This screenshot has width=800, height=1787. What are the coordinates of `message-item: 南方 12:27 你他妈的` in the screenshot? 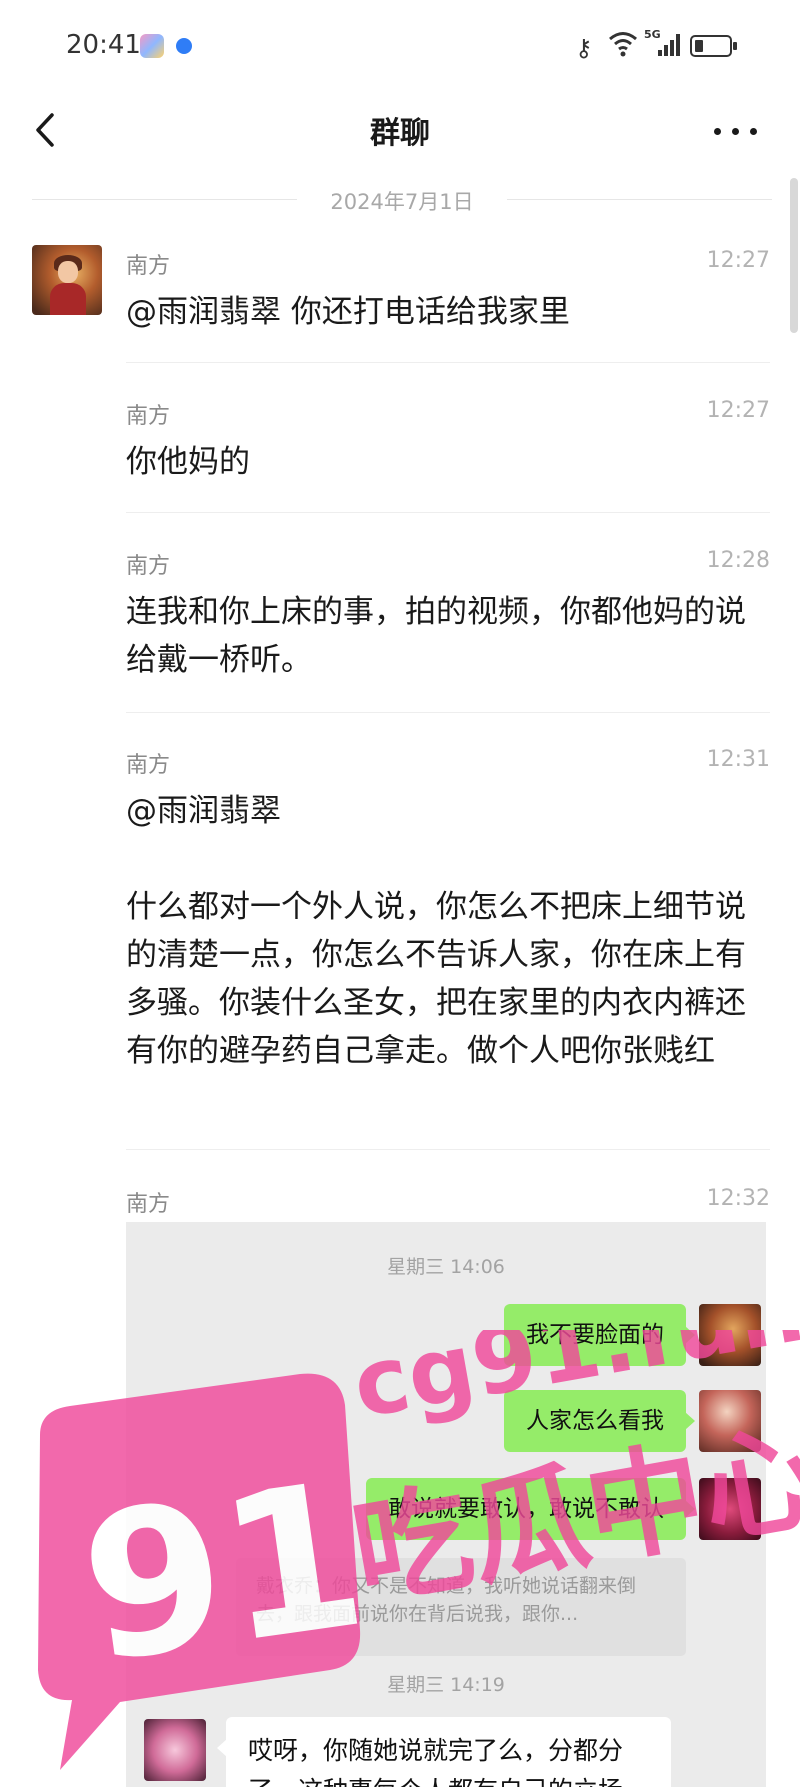 It's located at (448, 455).